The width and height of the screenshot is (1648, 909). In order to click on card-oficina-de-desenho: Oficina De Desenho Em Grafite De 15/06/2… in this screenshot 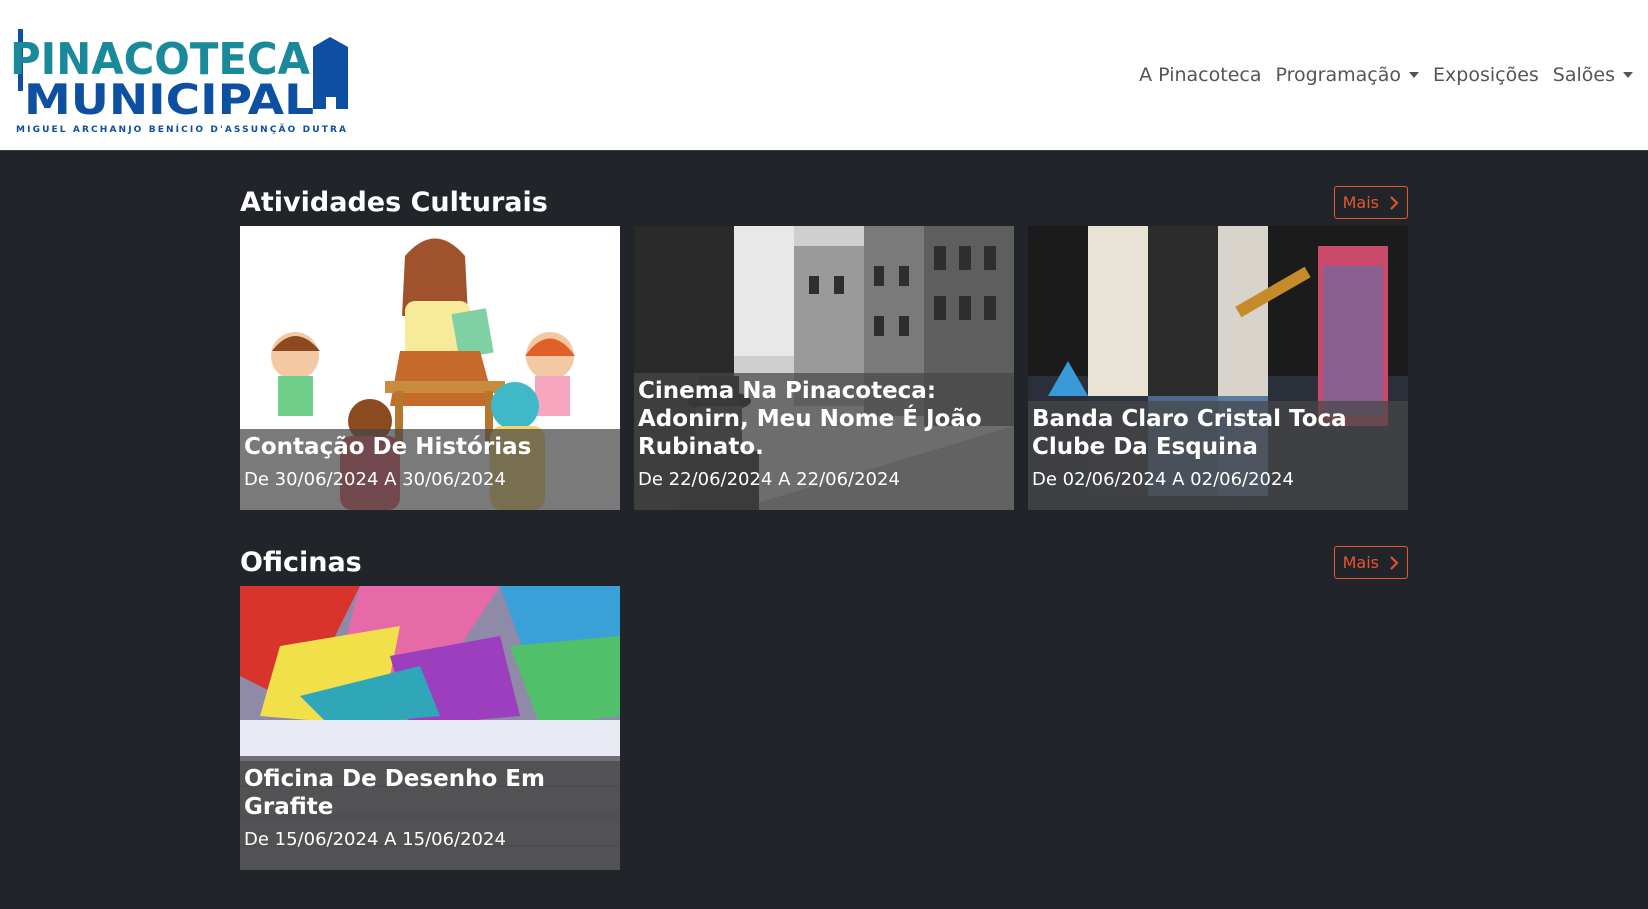, I will do `click(430, 728)`.